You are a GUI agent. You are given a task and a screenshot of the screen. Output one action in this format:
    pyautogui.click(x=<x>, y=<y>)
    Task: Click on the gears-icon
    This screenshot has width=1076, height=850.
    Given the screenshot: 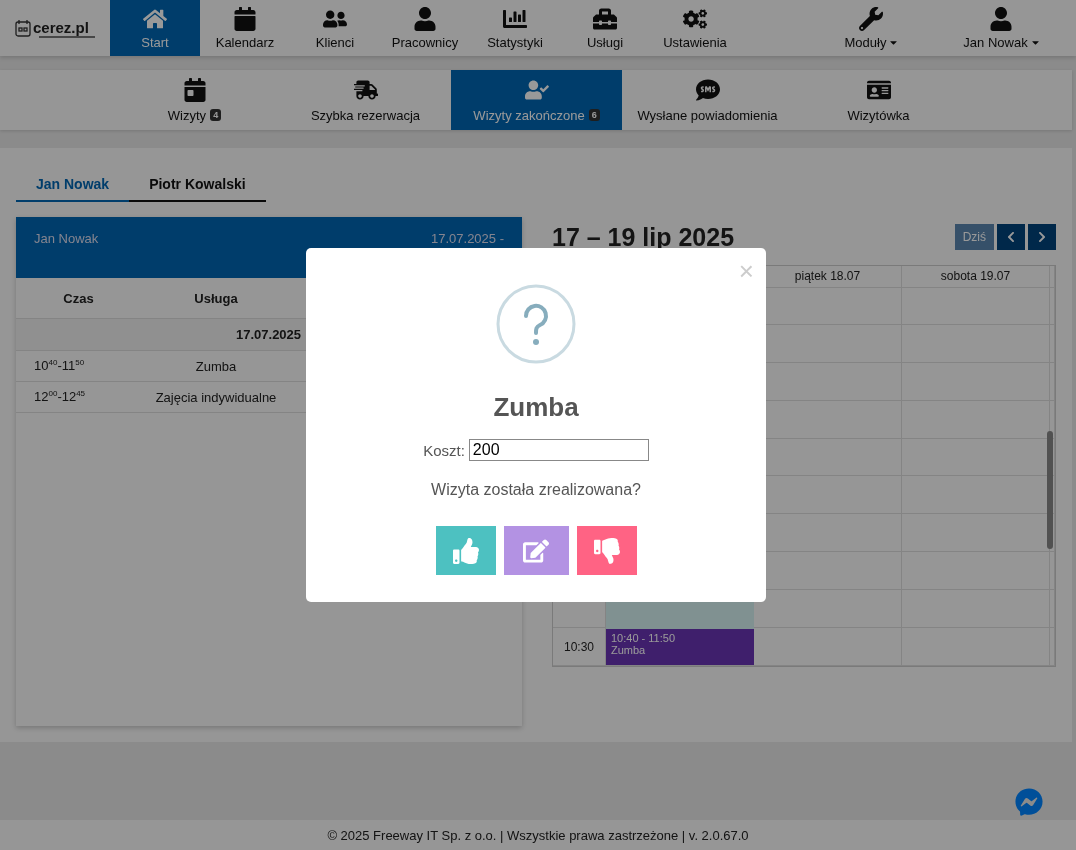 What is the action you would take?
    pyautogui.click(x=695, y=18)
    